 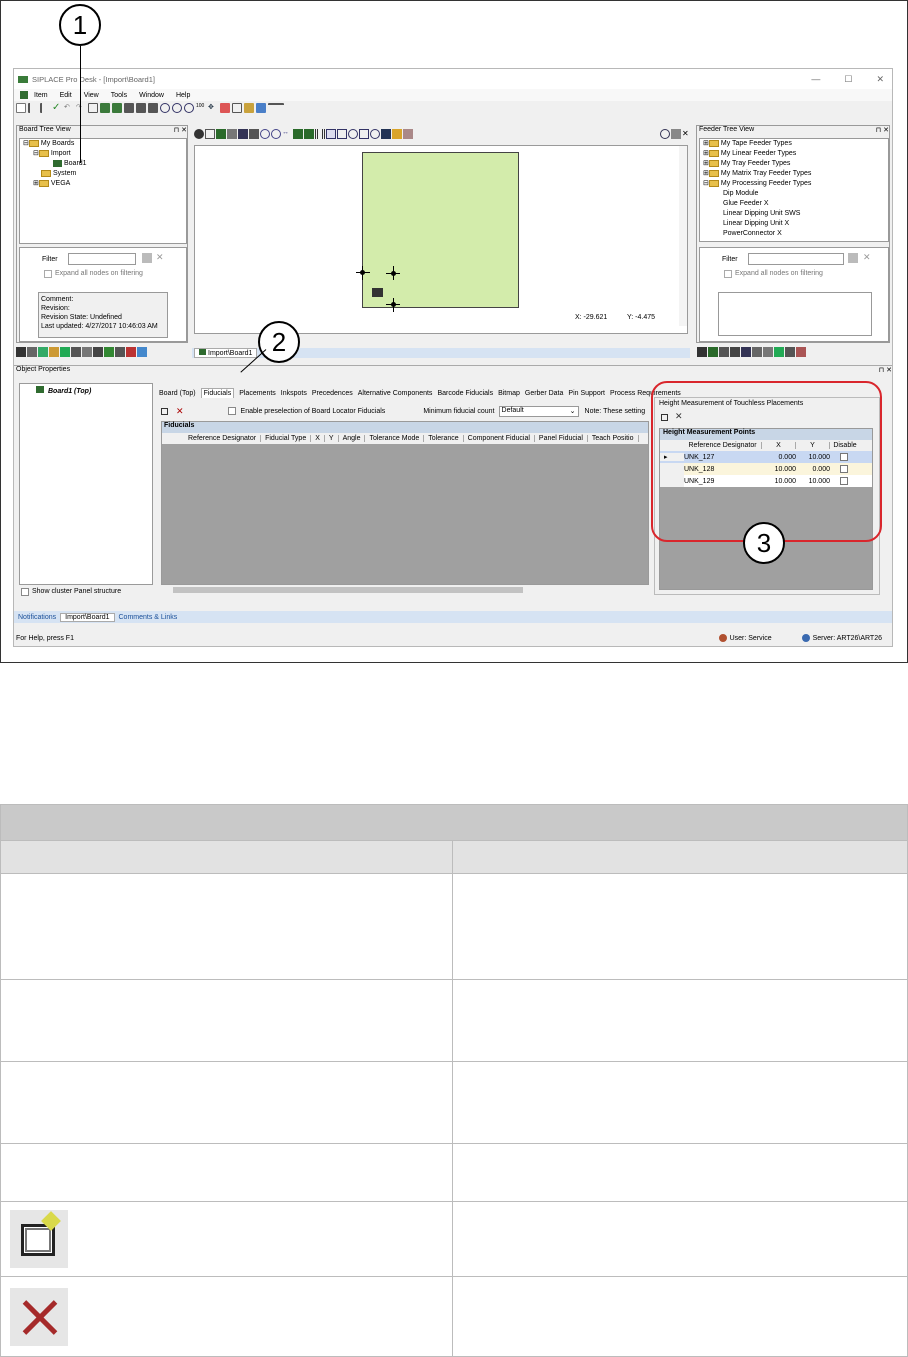 What do you see at coordinates (160, 257) in the screenshot?
I see `filter-clear-icon: ✕` at bounding box center [160, 257].